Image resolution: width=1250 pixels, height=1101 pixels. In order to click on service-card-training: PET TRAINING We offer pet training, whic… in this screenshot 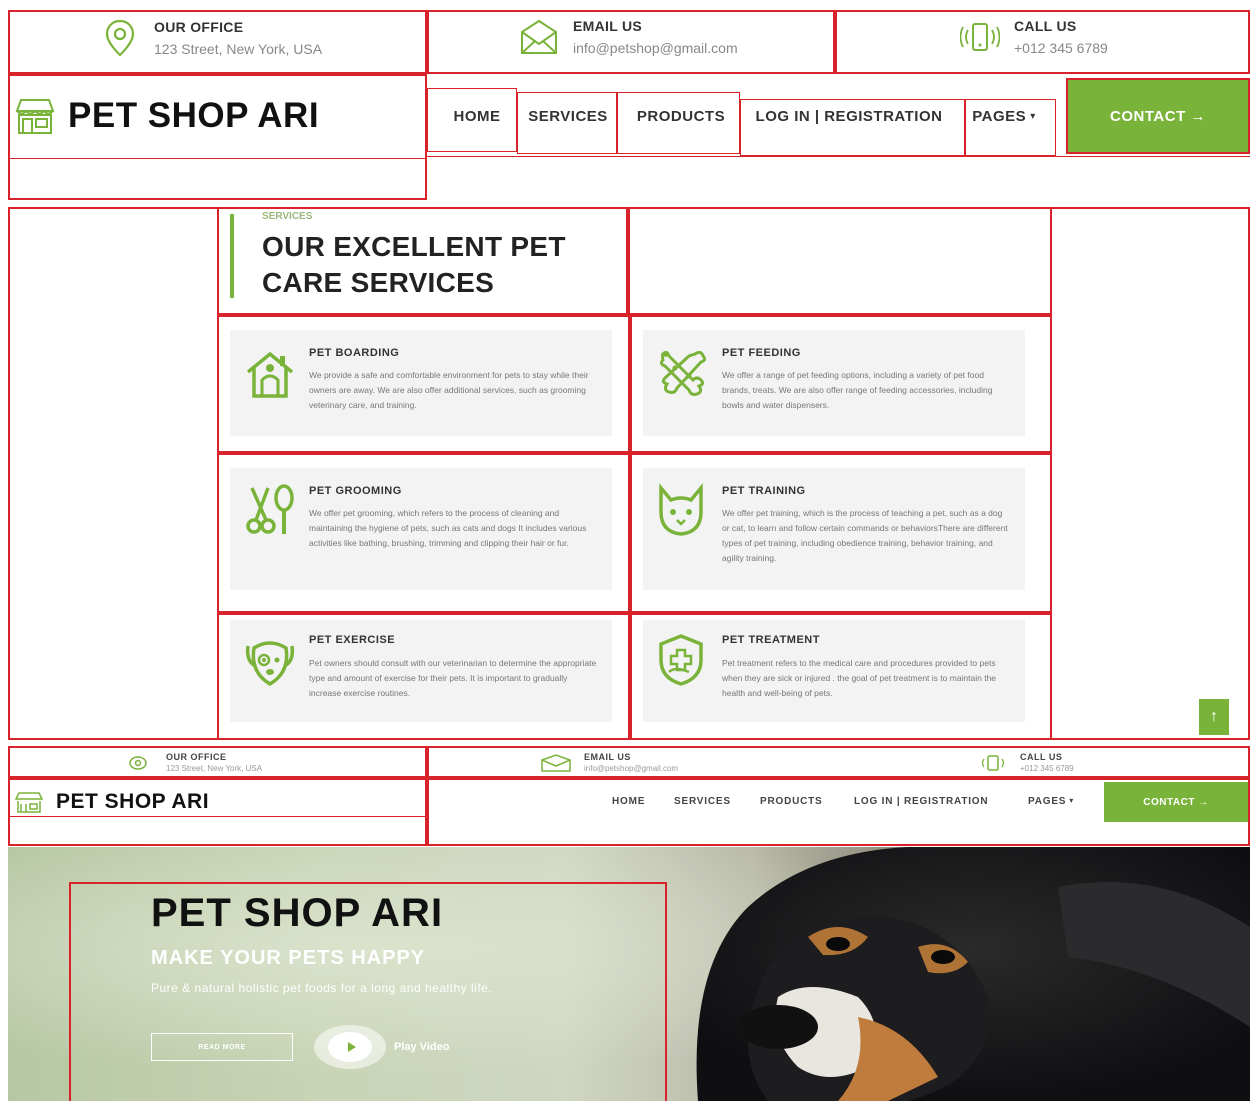, I will do `click(834, 529)`.